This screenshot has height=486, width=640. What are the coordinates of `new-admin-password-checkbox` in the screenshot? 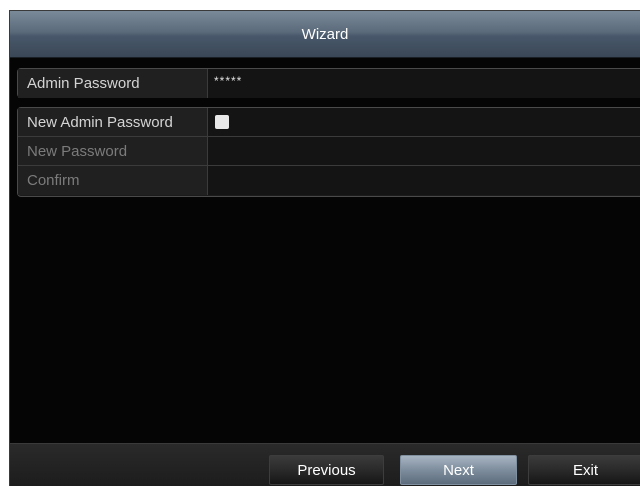 It's located at (222, 122).